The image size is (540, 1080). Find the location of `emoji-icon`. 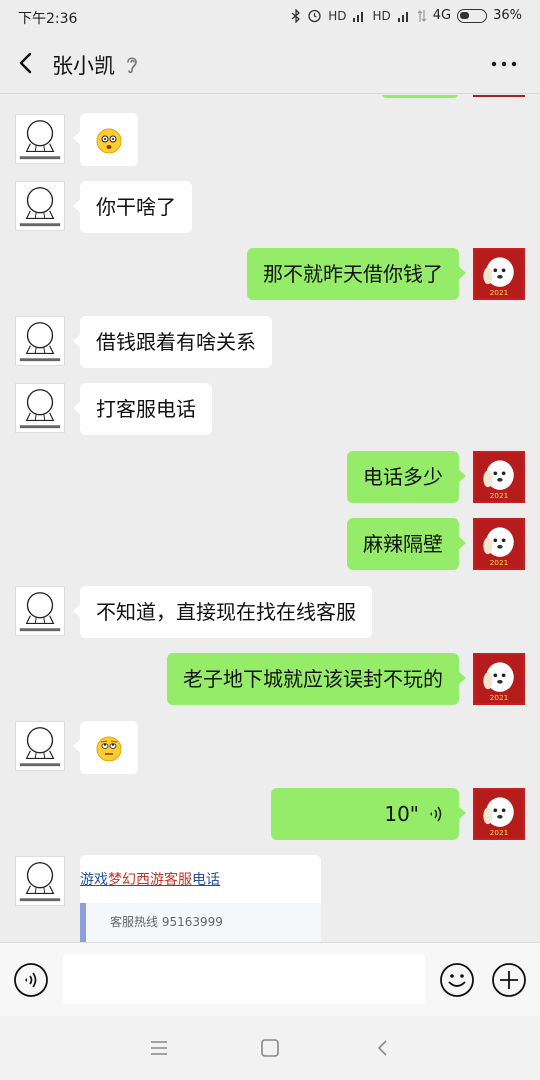

emoji-icon is located at coordinates (457, 980).